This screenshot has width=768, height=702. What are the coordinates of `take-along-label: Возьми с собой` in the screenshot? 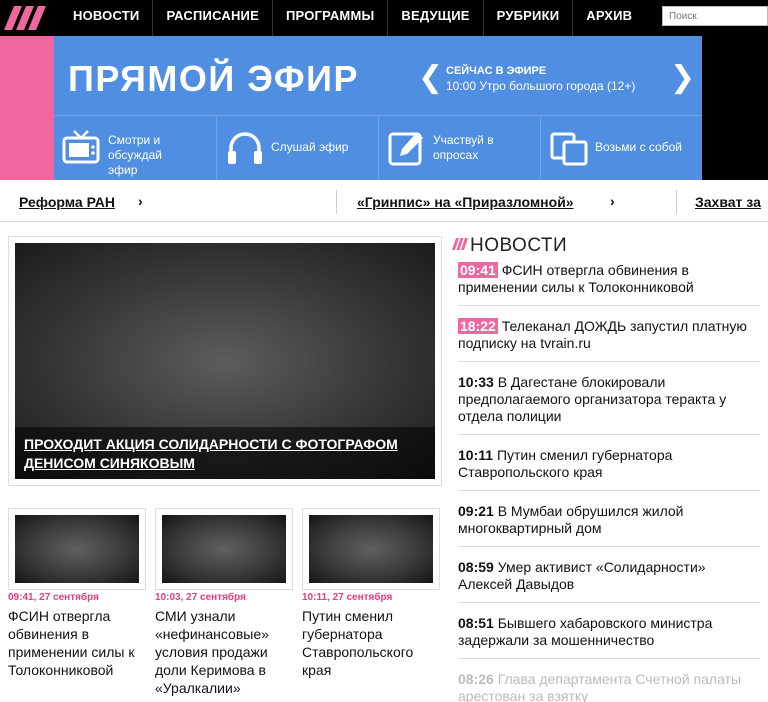 It's located at (638, 147).